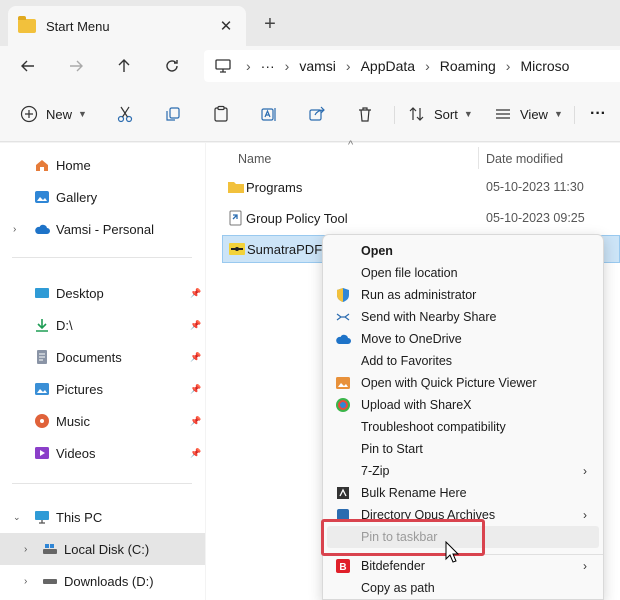 This screenshot has width=620, height=600. What do you see at coordinates (393, 566) in the screenshot?
I see `menu-item-label: Bitdefender` at bounding box center [393, 566].